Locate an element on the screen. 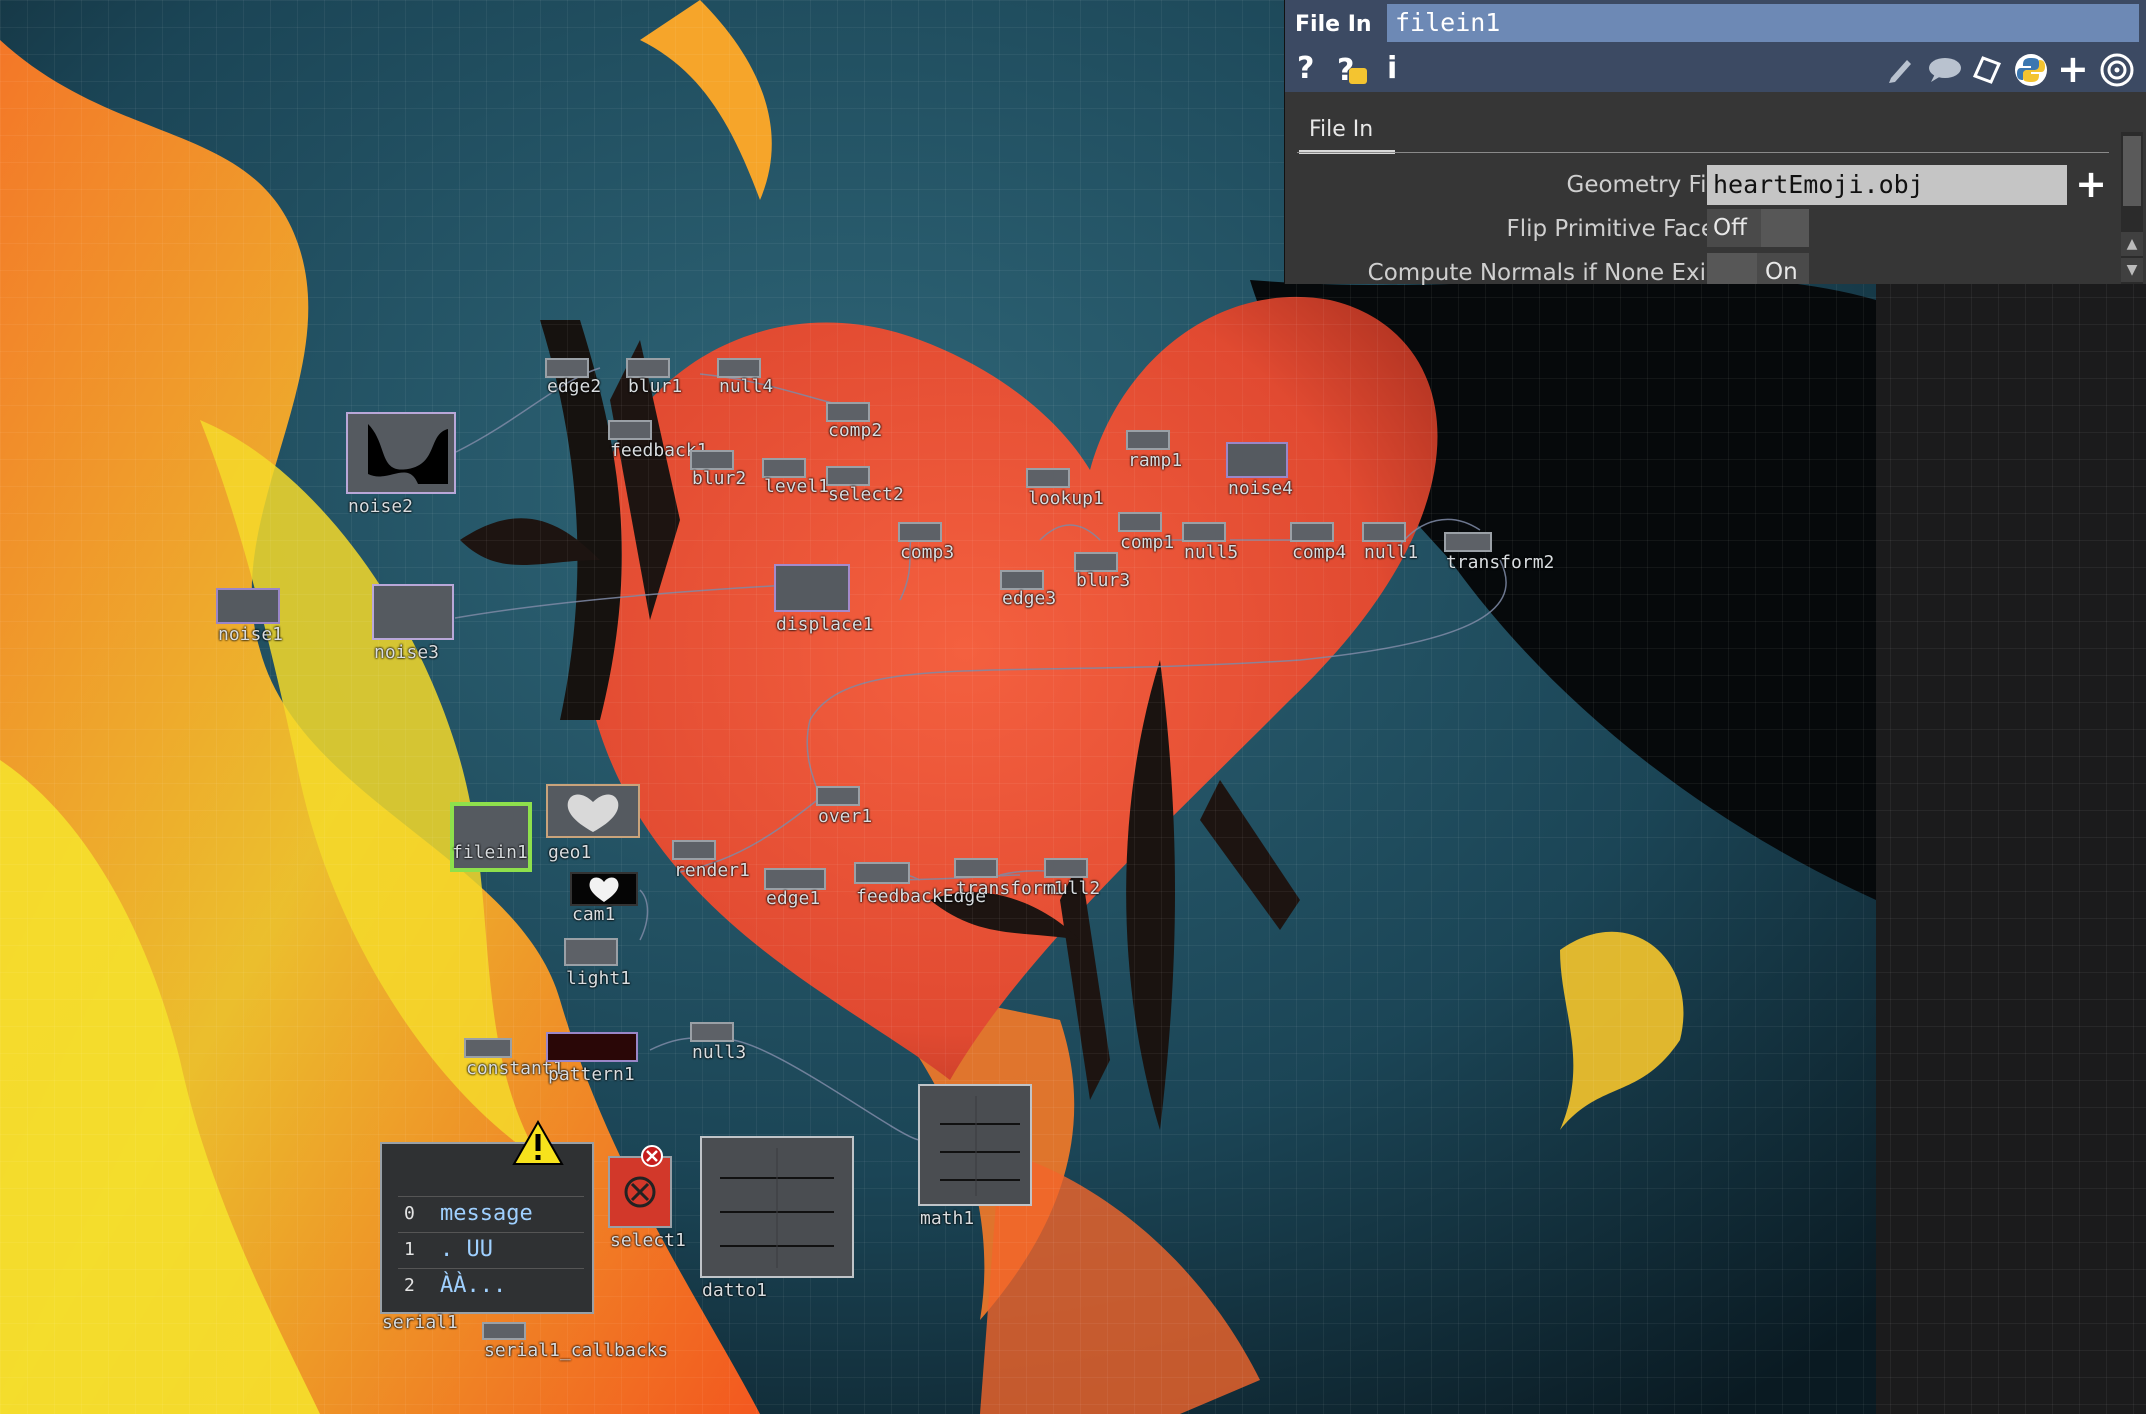 This screenshot has width=2146, height=1414. tab-divider is located at coordinates (1703, 152).